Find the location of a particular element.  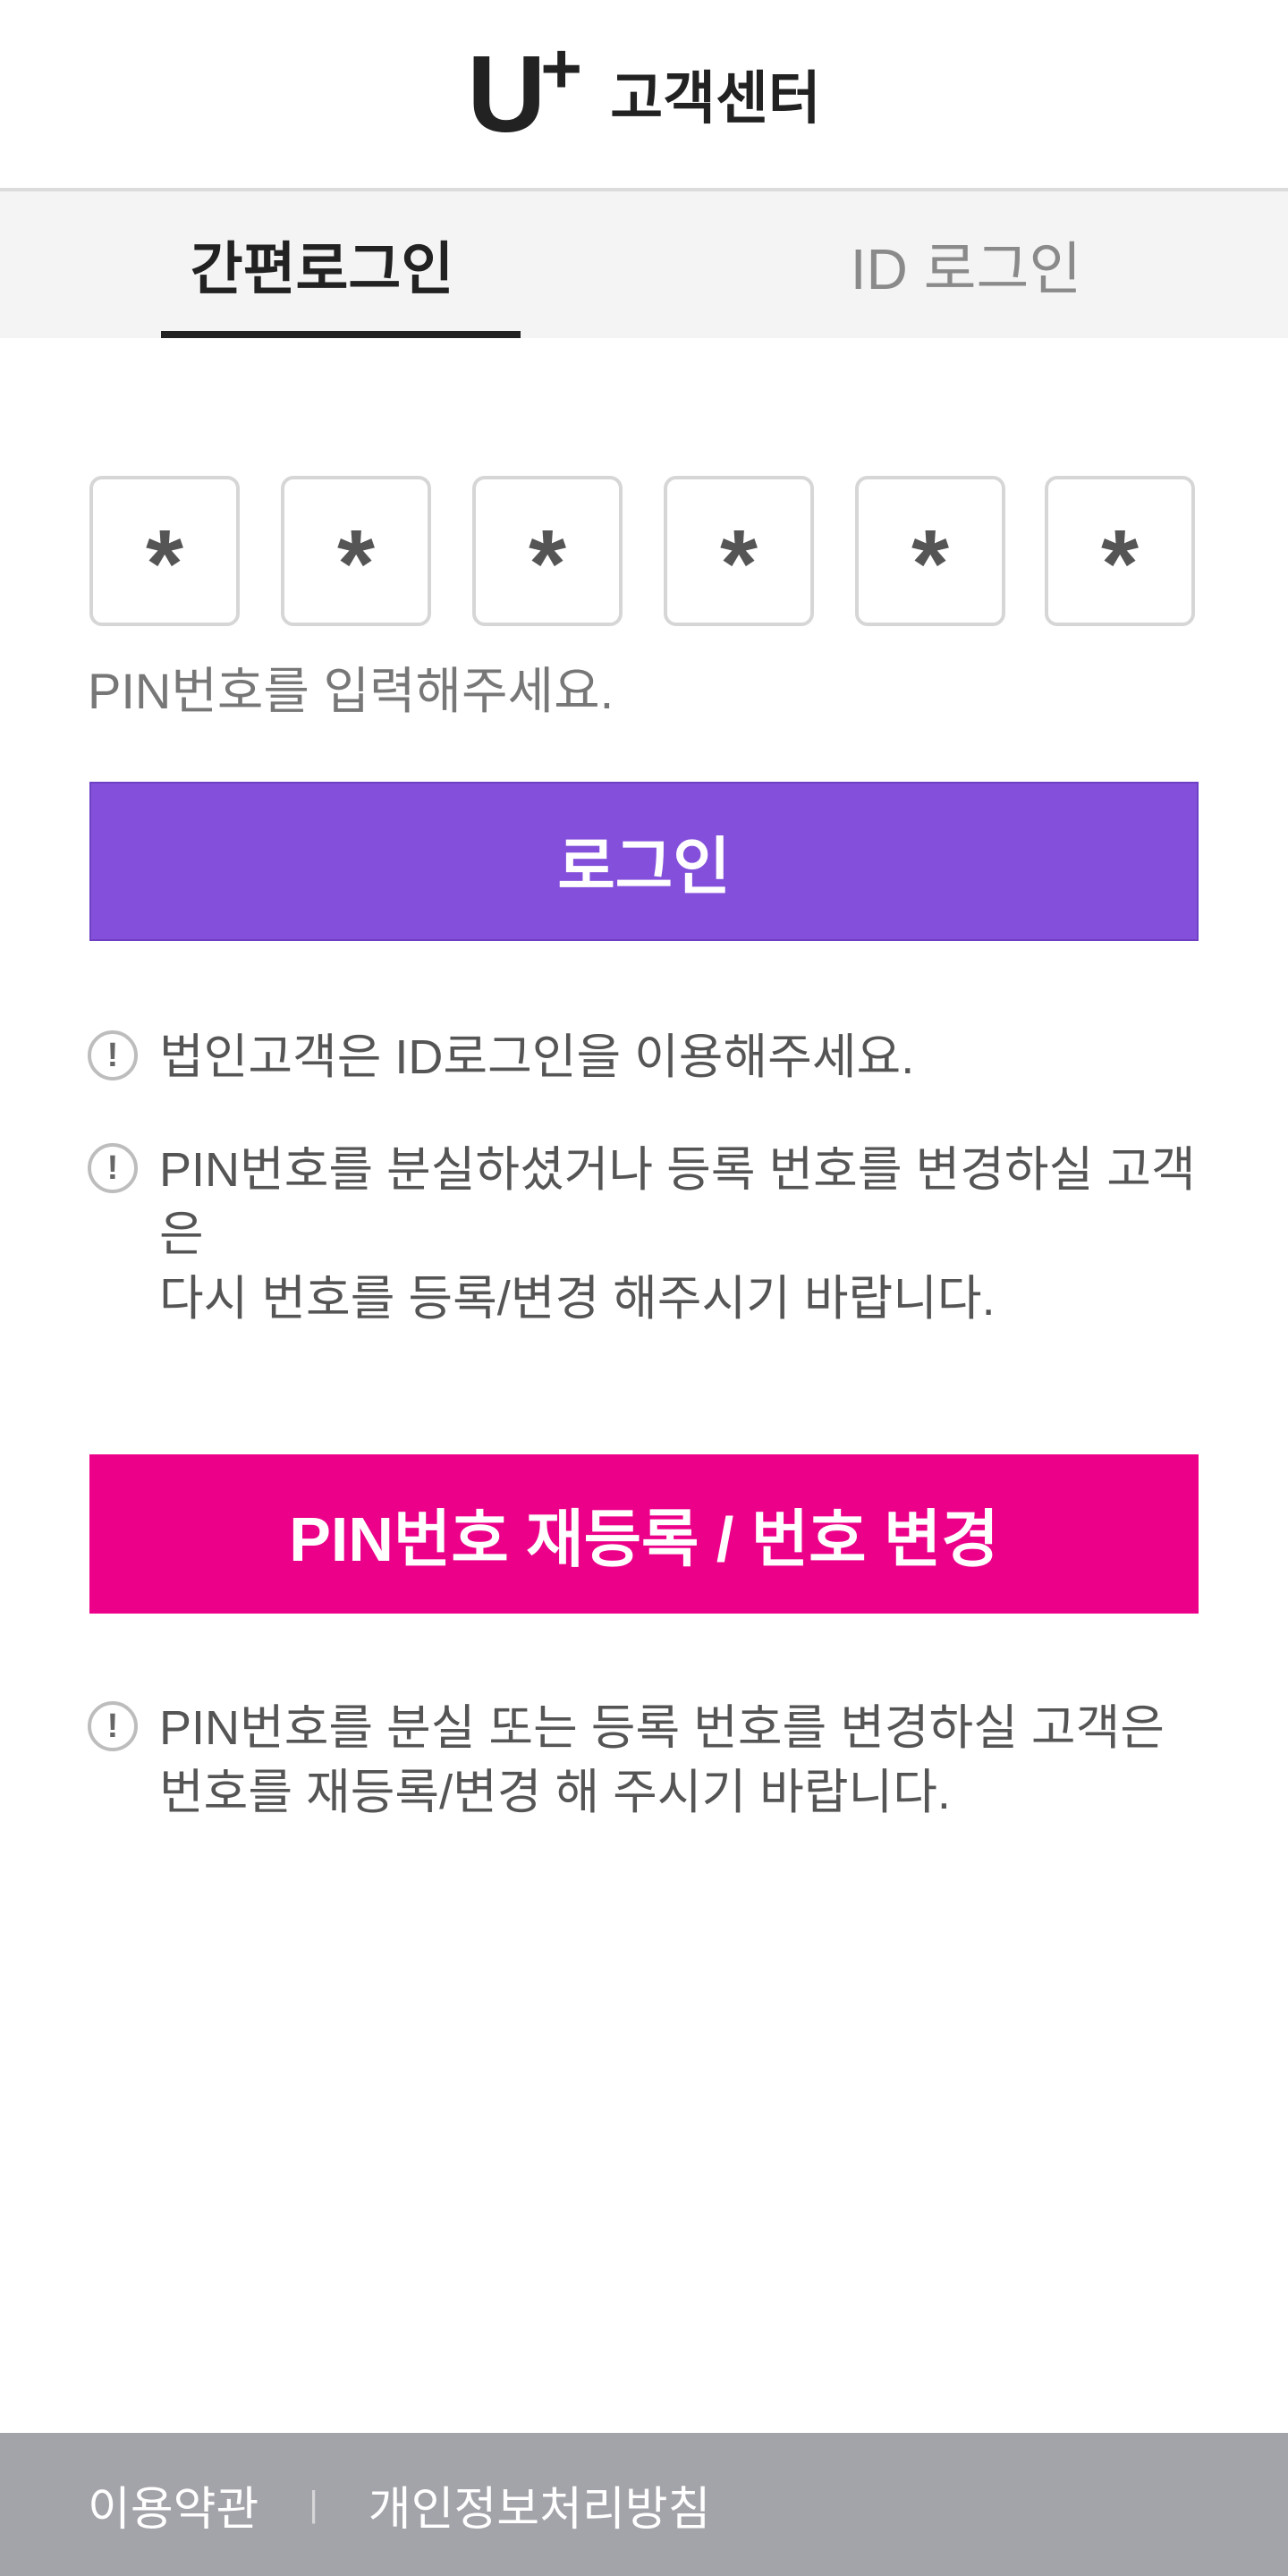

pin-digit-6: * is located at coordinates (1120, 551).